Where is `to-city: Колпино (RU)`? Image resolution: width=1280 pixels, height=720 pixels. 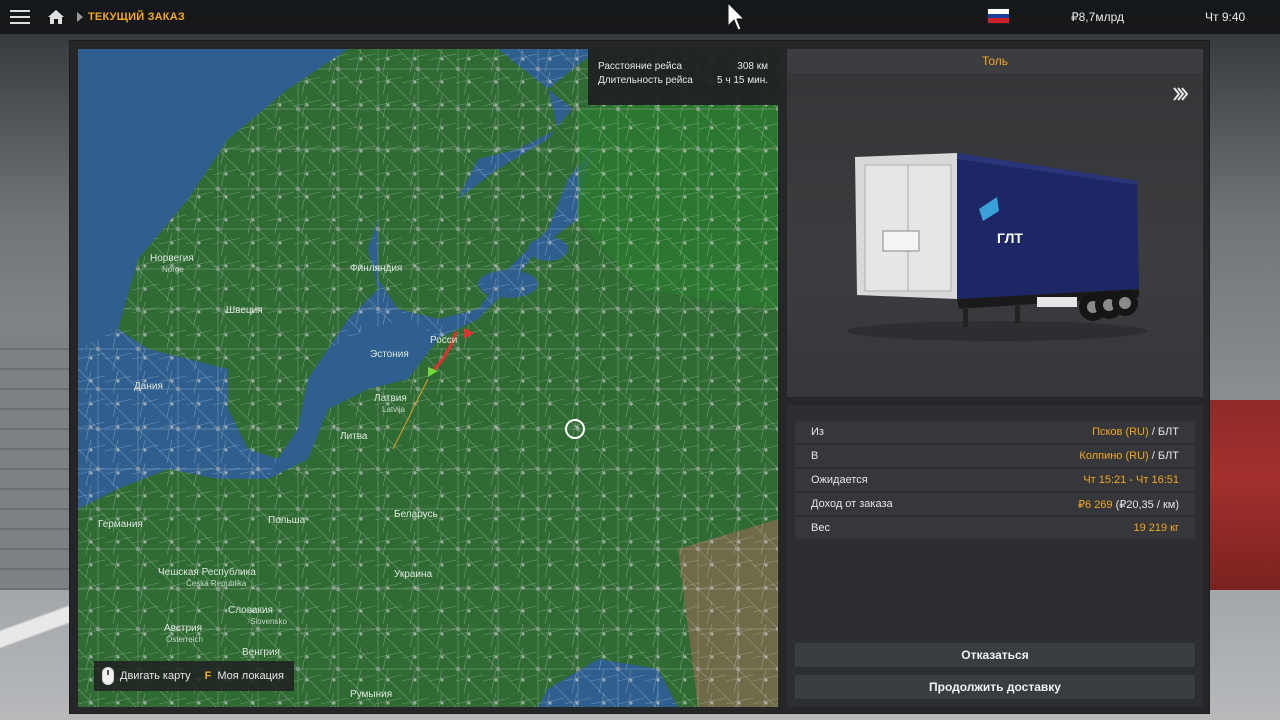 to-city: Колпино (RU) is located at coordinates (1114, 456).